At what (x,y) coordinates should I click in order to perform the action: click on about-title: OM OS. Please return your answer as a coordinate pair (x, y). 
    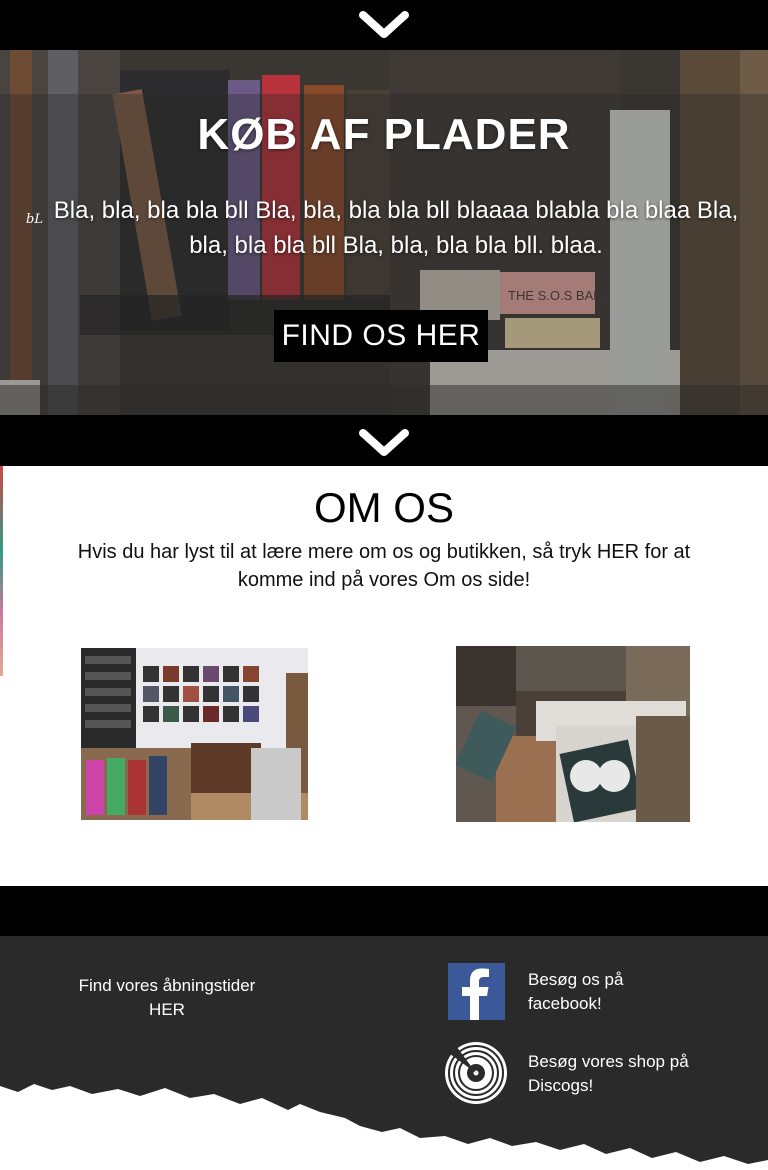
    Looking at the image, I should click on (383, 507).